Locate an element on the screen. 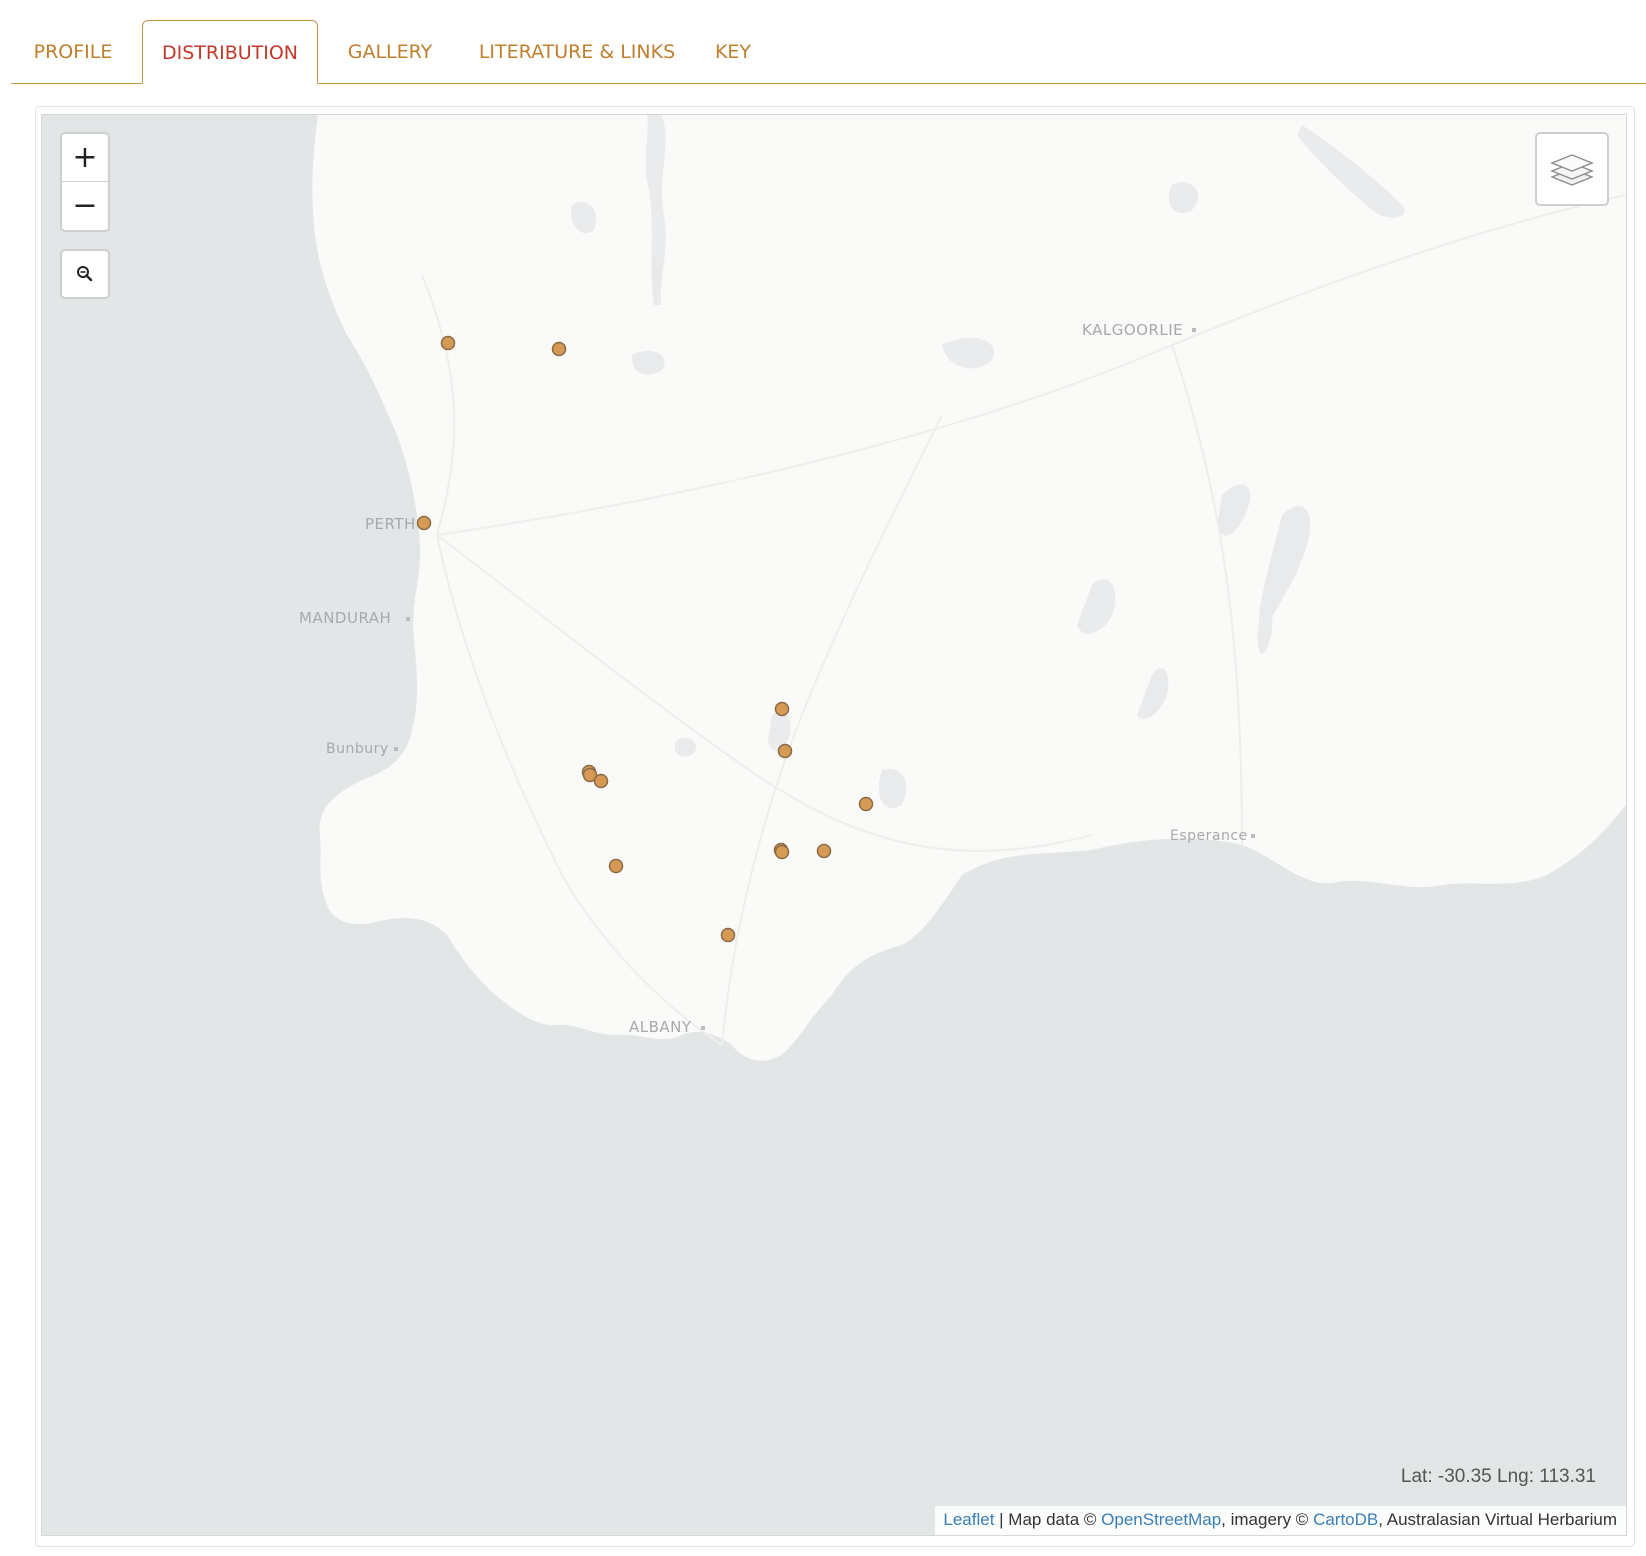 This screenshot has width=1646, height=1556. attribution-text-1: | Map data © is located at coordinates (1048, 1519).